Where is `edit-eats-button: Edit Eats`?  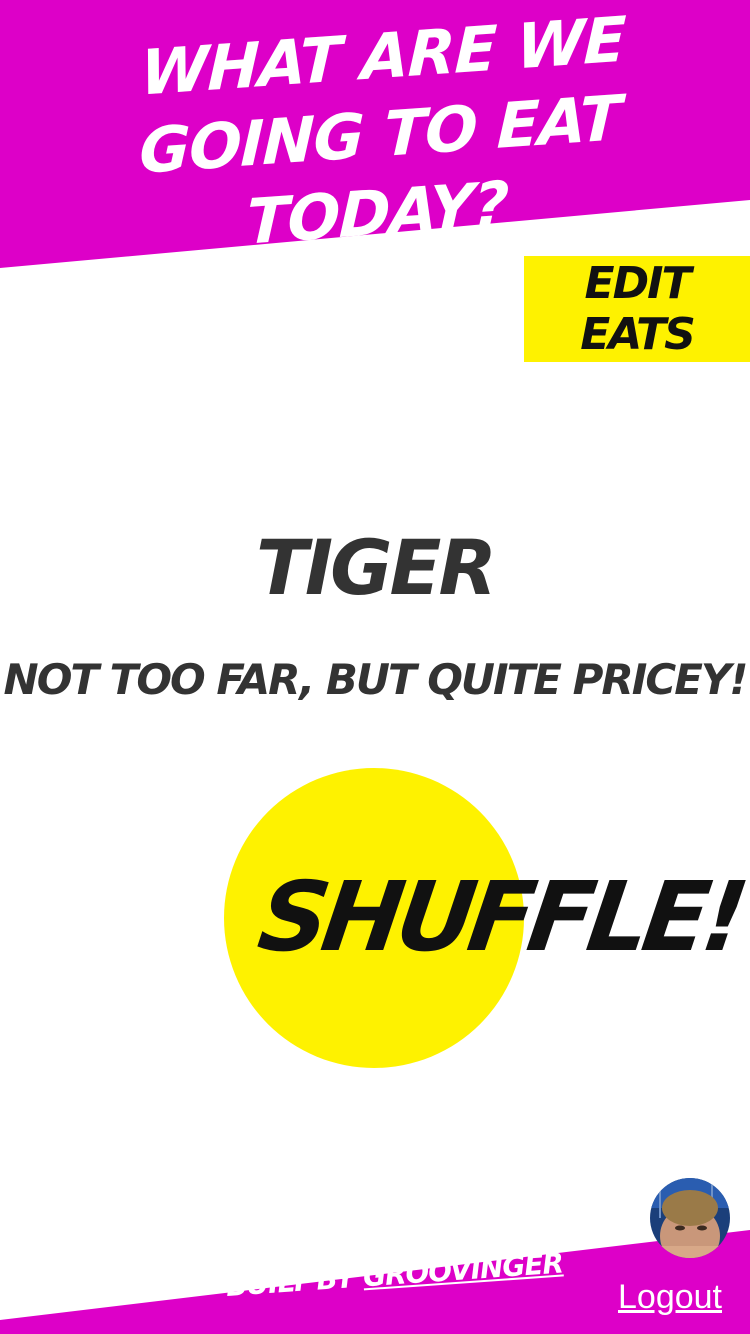 edit-eats-button: Edit Eats is located at coordinates (637, 309).